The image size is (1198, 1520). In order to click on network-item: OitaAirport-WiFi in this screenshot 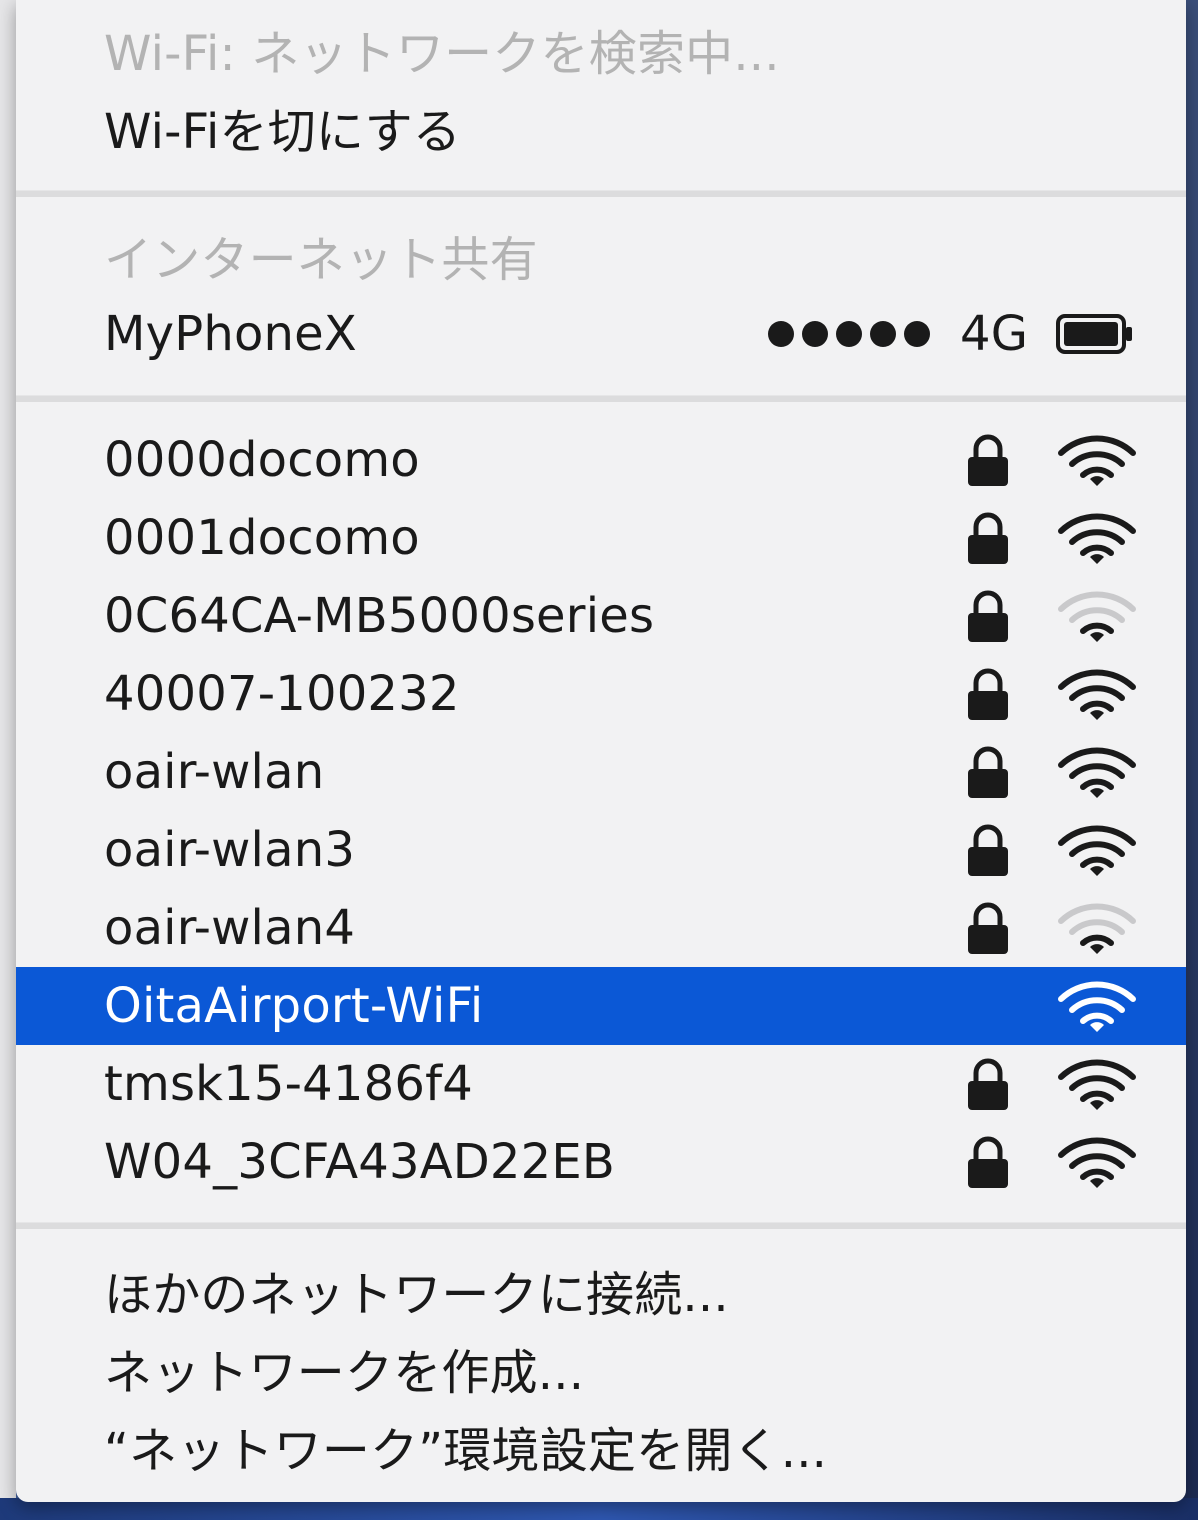, I will do `click(601, 1006)`.